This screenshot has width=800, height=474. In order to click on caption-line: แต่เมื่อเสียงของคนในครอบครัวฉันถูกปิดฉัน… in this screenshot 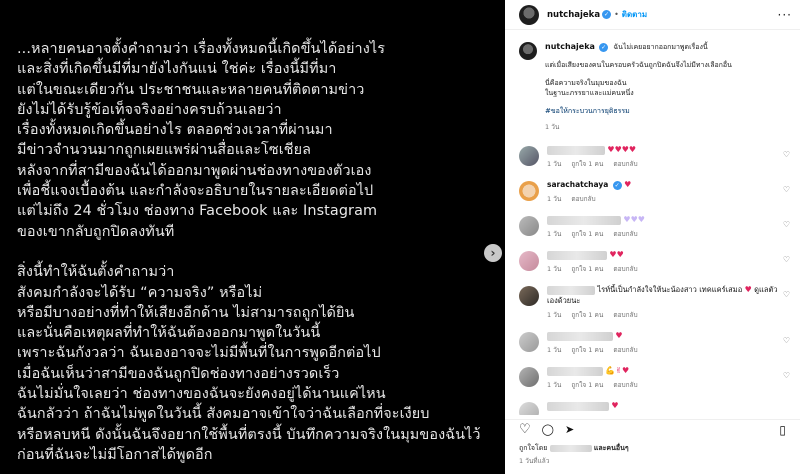, I will do `click(638, 65)`.